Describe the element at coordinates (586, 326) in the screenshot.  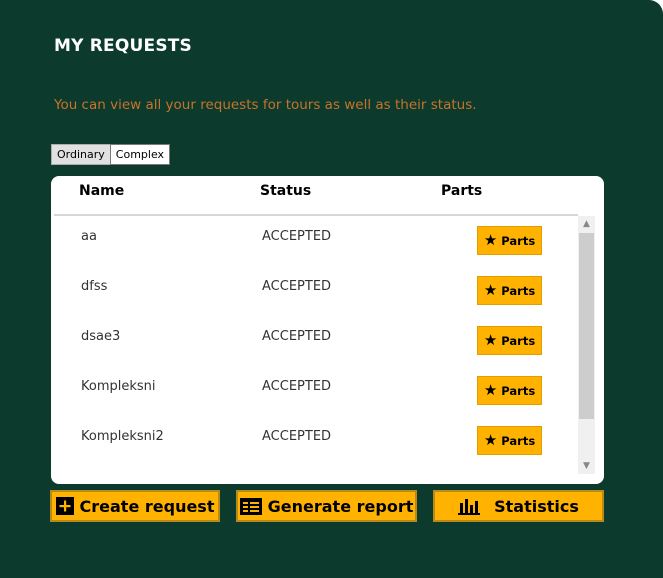
I see `scroll-thumb` at that location.